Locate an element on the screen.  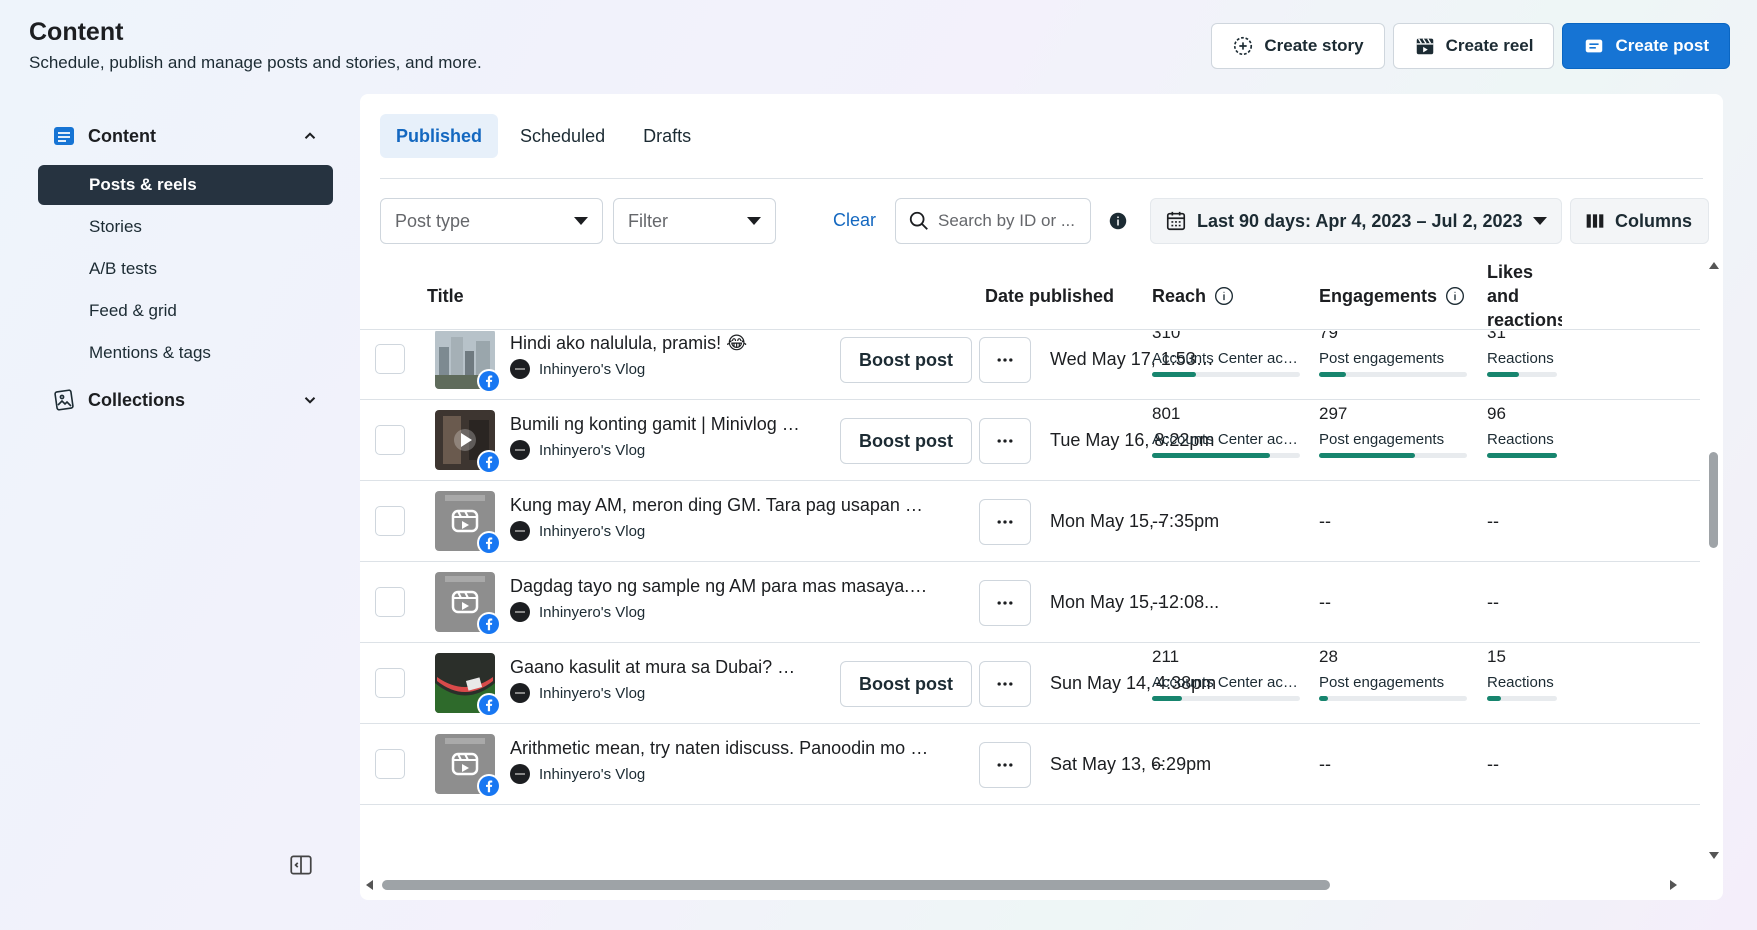
scroll-down-icon is located at coordinates (1714, 855).